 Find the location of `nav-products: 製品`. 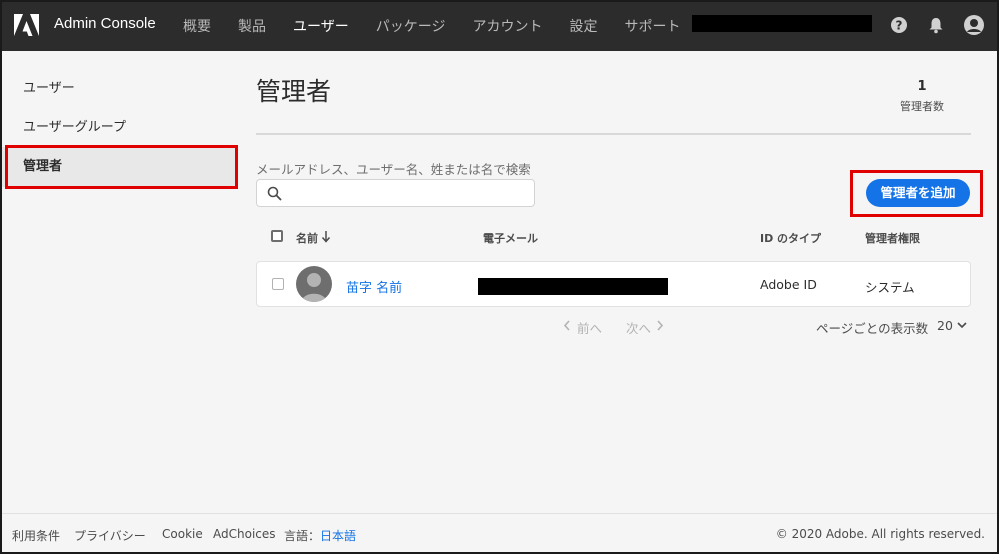

nav-products: 製品 is located at coordinates (252, 26).